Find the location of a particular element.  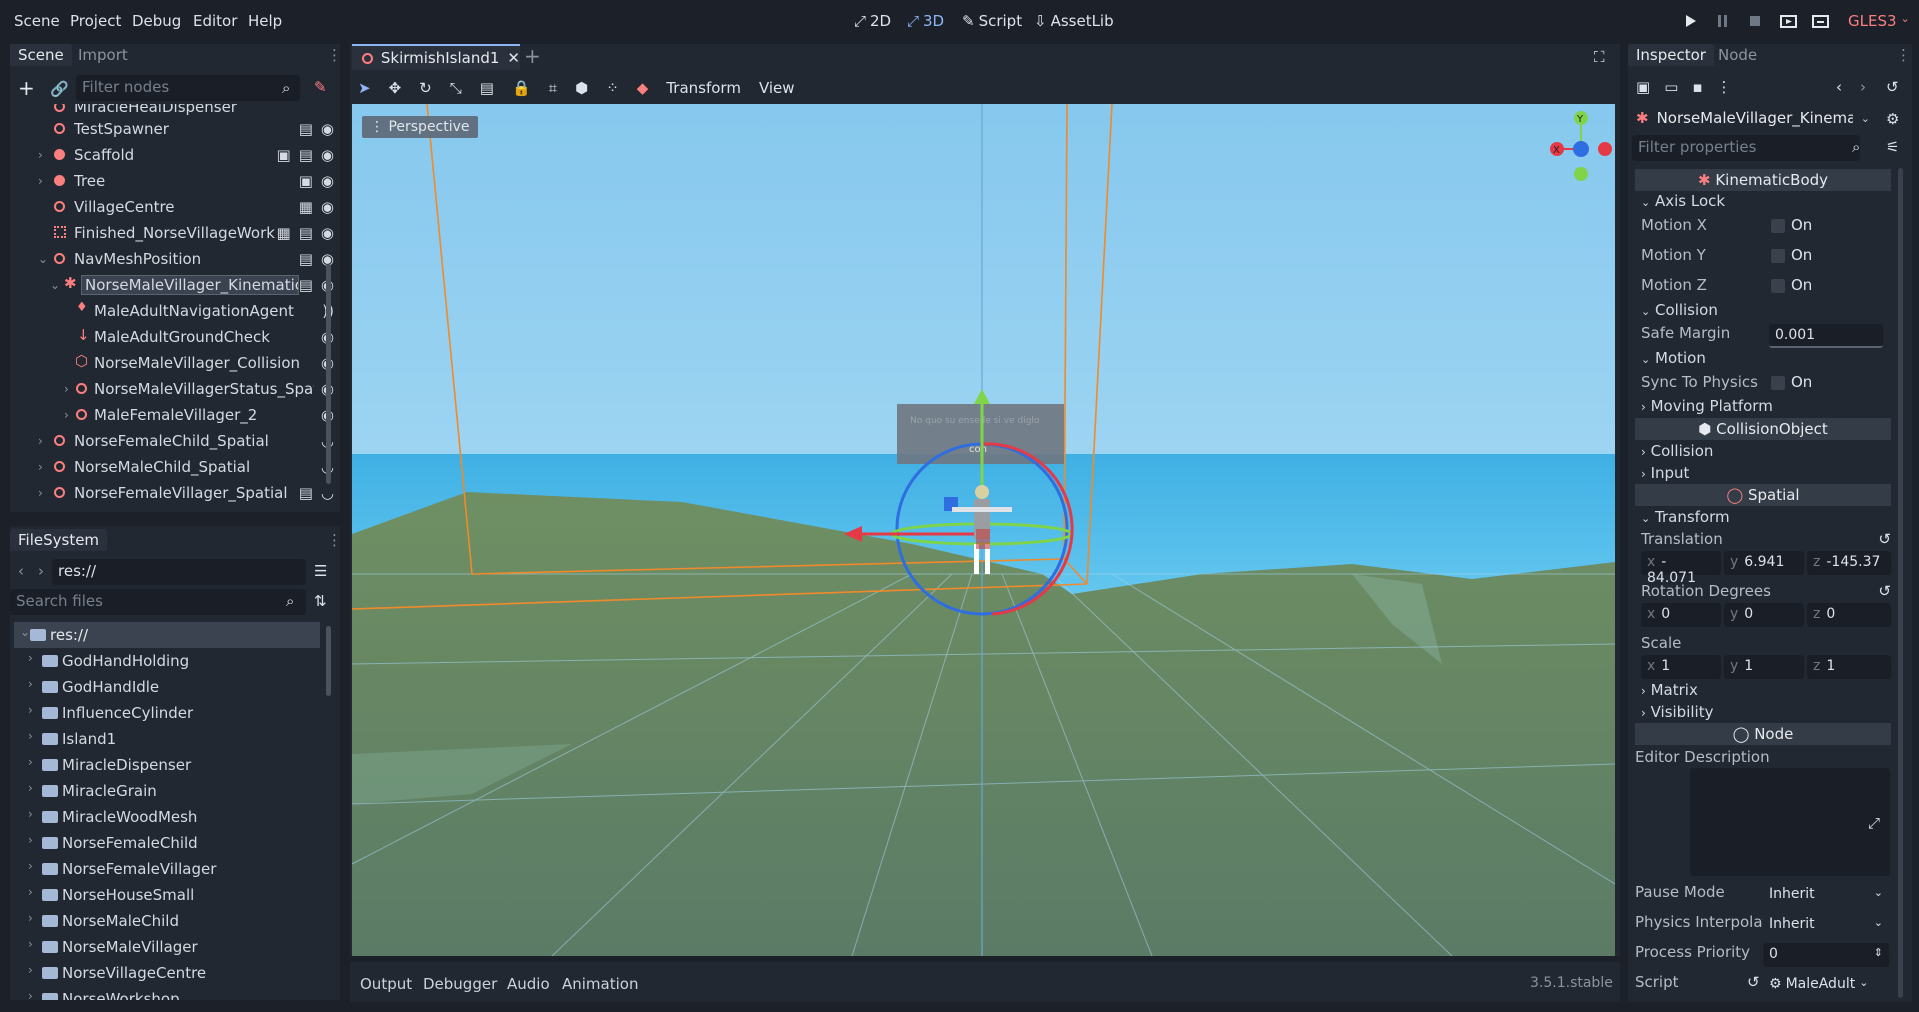

fs-folder: › NorseVillageCentre is located at coordinates (170, 973).